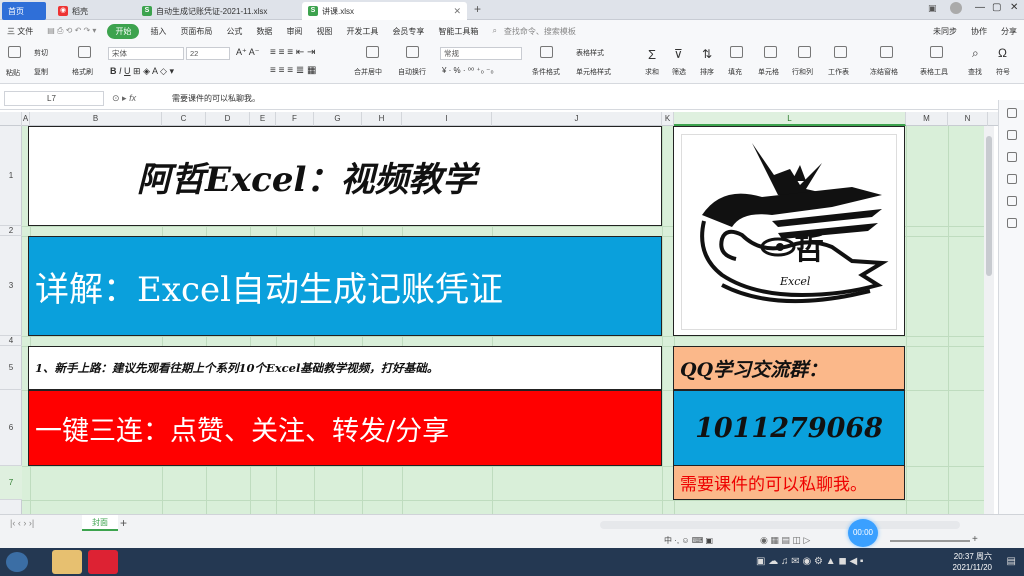 The height and width of the screenshot is (576, 1024). What do you see at coordinates (1012, 179) in the screenshot?
I see `style-icon` at bounding box center [1012, 179].